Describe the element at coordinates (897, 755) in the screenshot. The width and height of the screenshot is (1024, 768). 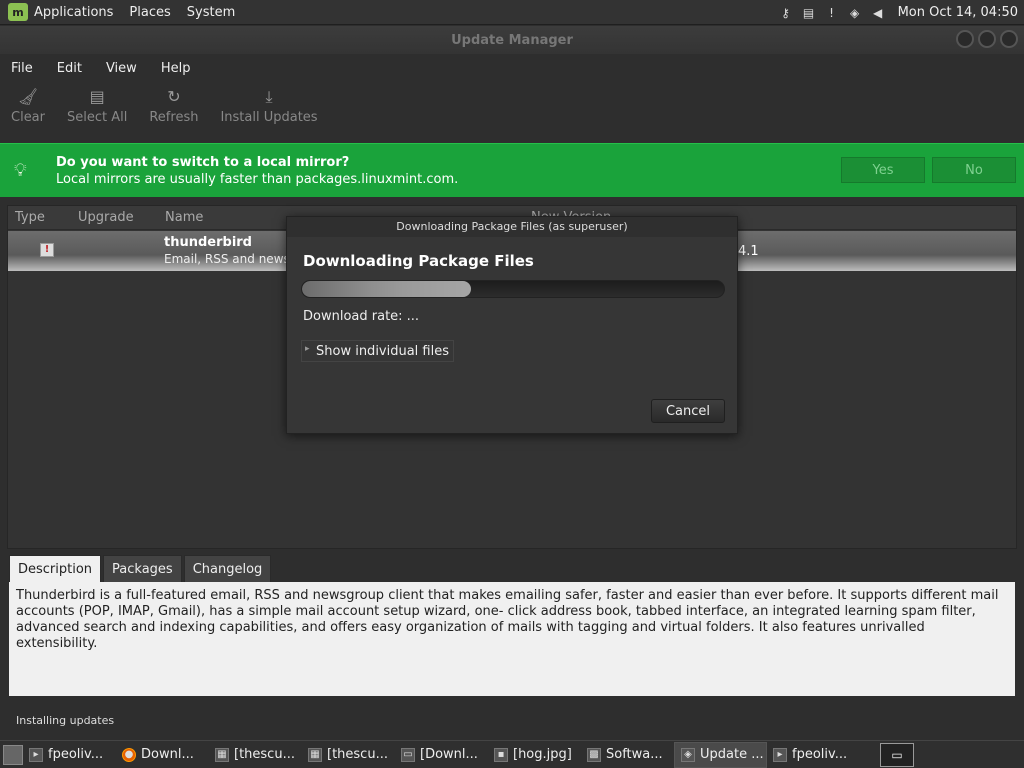
I see `workspace-icon: ▭` at that location.